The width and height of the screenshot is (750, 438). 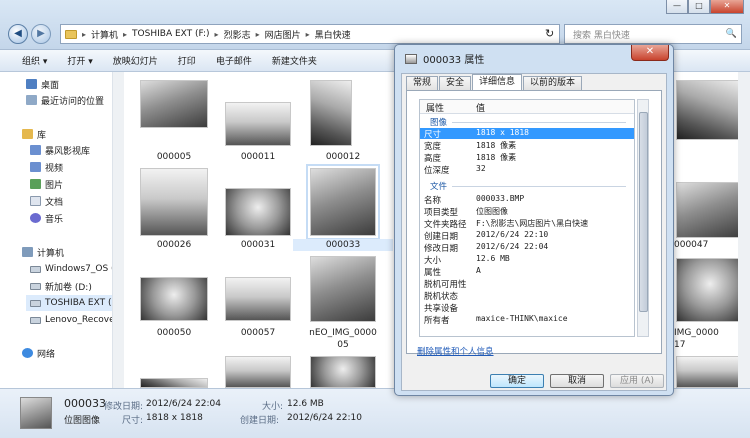 What do you see at coordinates (527, 236) in the screenshot?
I see `property-row: 创建日期 2012/6/24 22:10` at bounding box center [527, 236].